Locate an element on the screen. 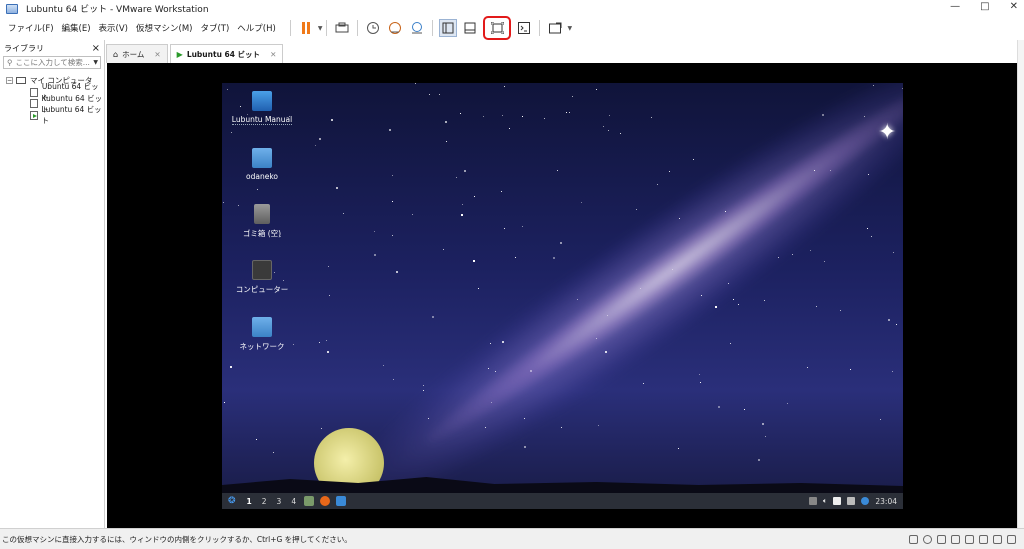 The height and width of the screenshot is (549, 1024). show-library-button is located at coordinates (448, 28).